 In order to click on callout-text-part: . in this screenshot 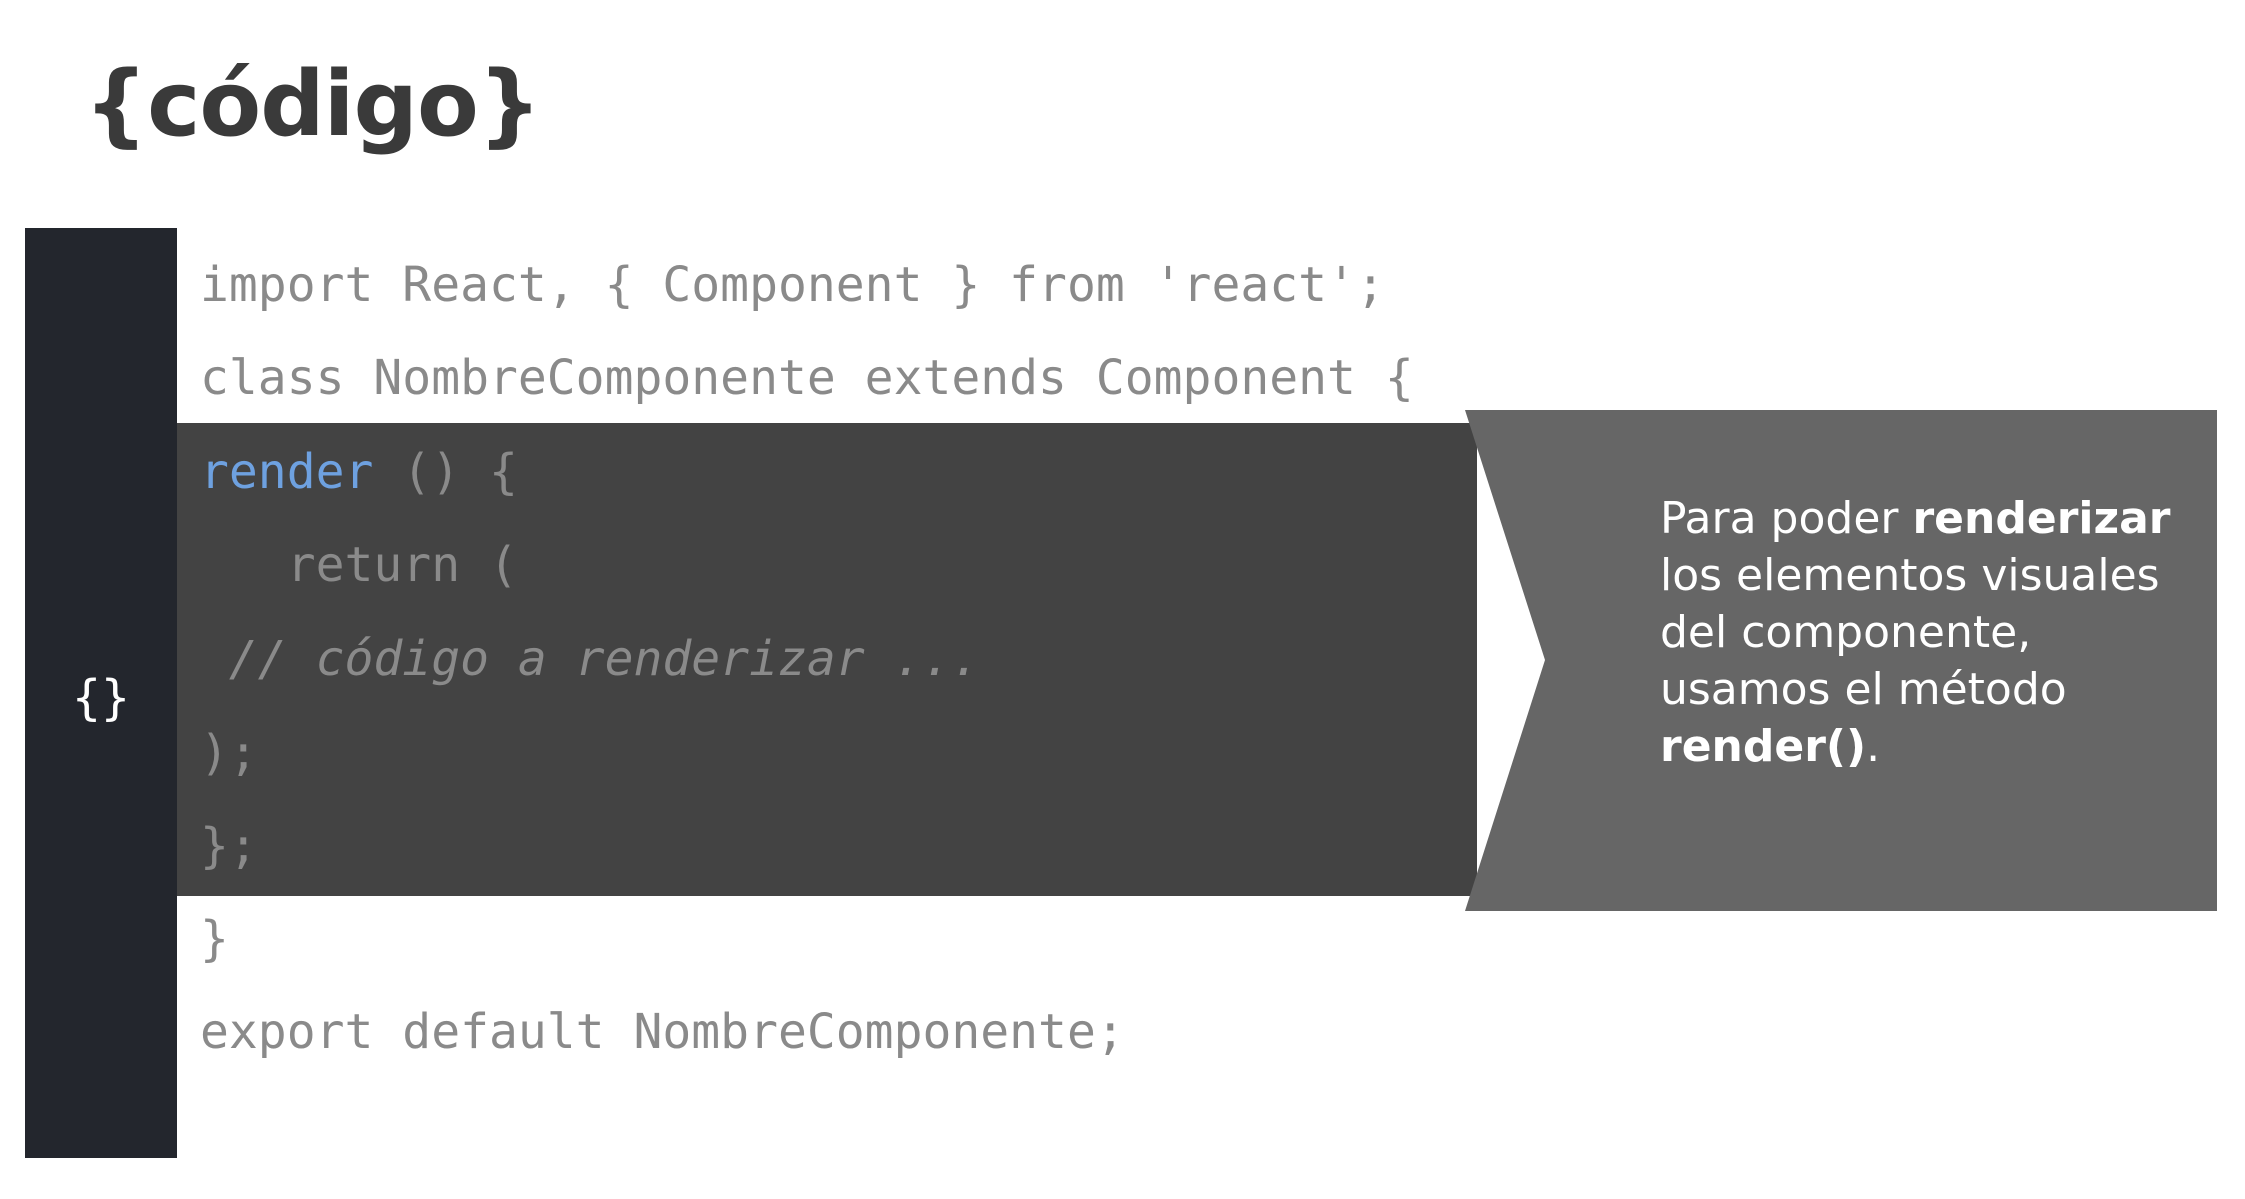, I will do `click(1873, 746)`.